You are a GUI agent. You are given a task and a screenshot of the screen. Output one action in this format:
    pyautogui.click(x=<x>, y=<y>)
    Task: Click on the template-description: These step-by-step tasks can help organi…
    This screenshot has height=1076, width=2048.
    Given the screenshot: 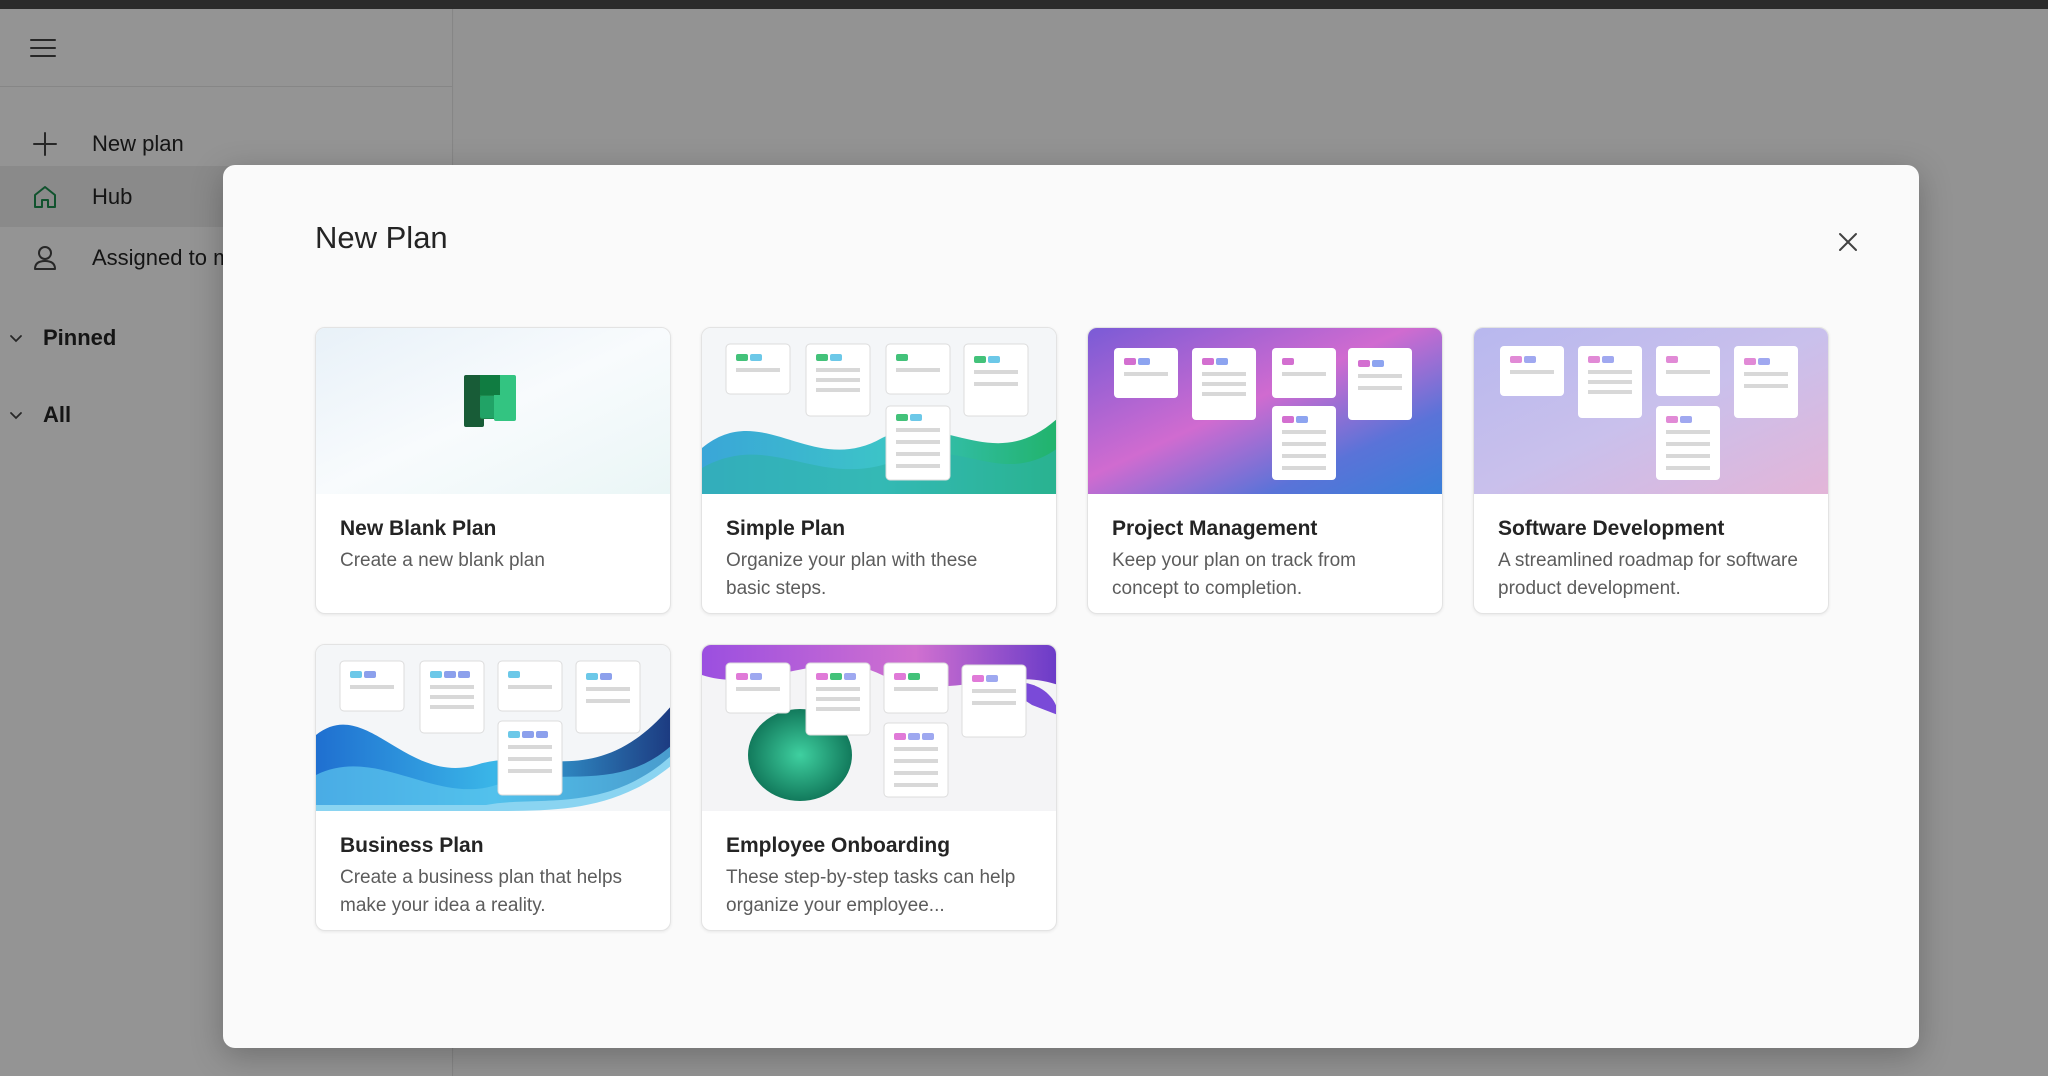 What is the action you would take?
    pyautogui.click(x=871, y=891)
    